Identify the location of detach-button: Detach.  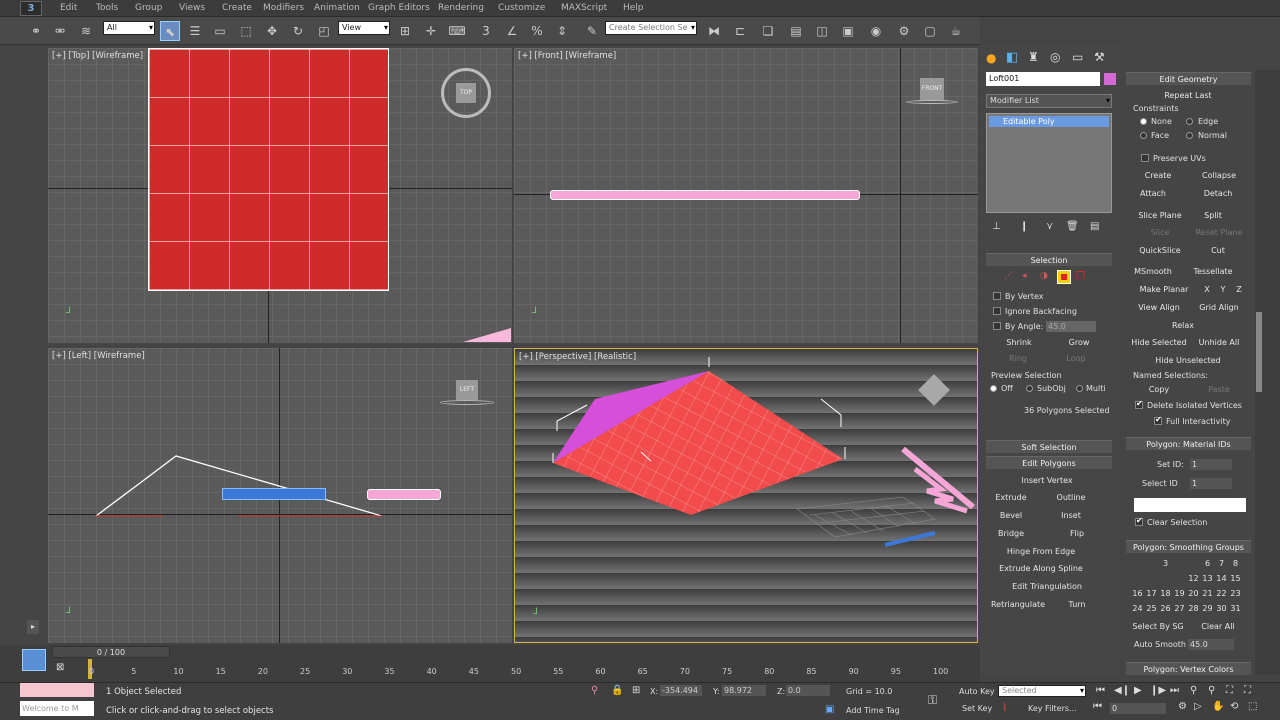
(1218, 194).